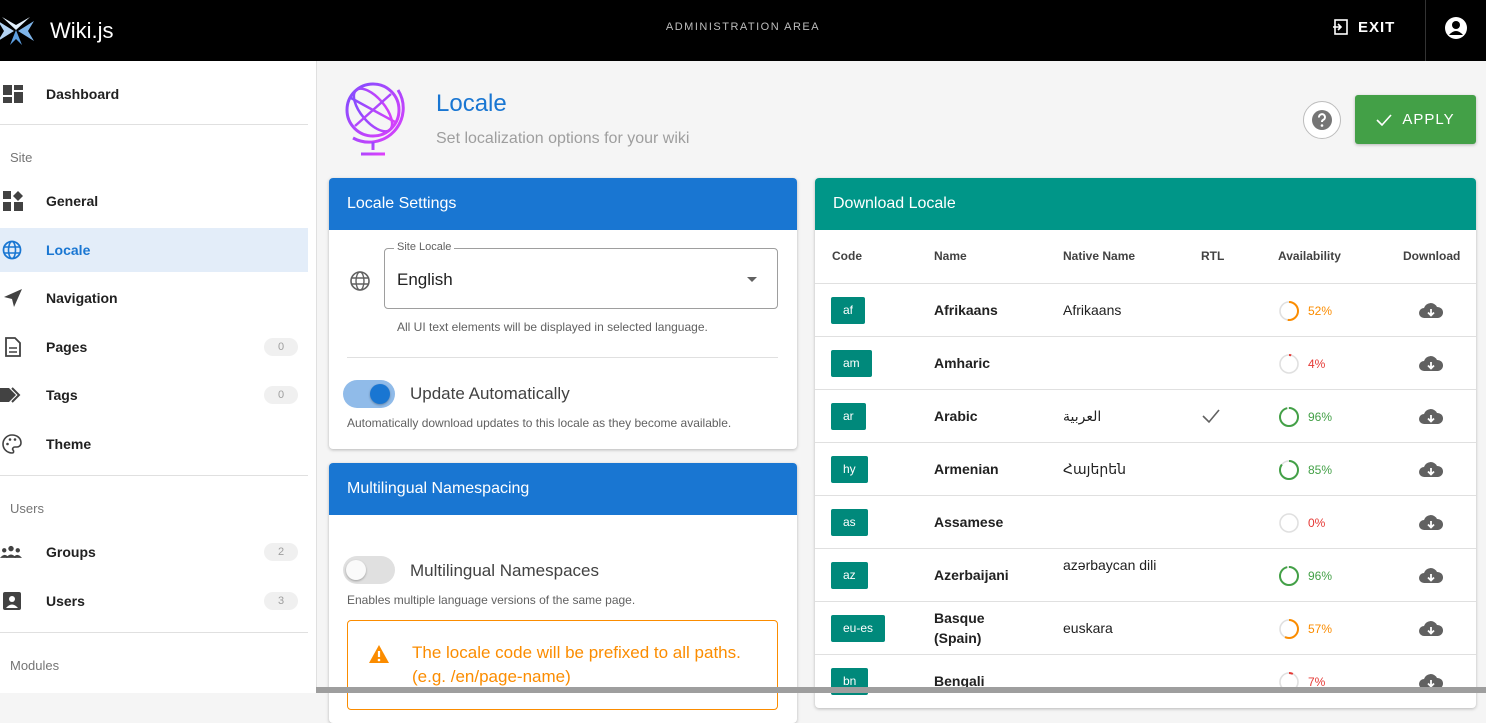 The width and height of the screenshot is (1486, 723). I want to click on locale-code-chip: az, so click(849, 575).